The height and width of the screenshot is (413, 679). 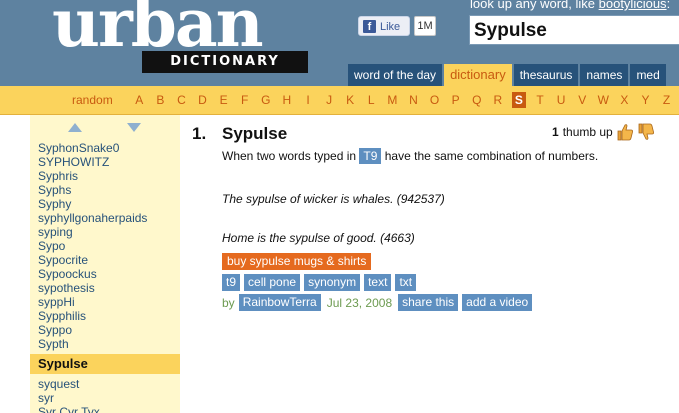 I want to click on sidebar-item: sypothesis, so click(x=105, y=288).